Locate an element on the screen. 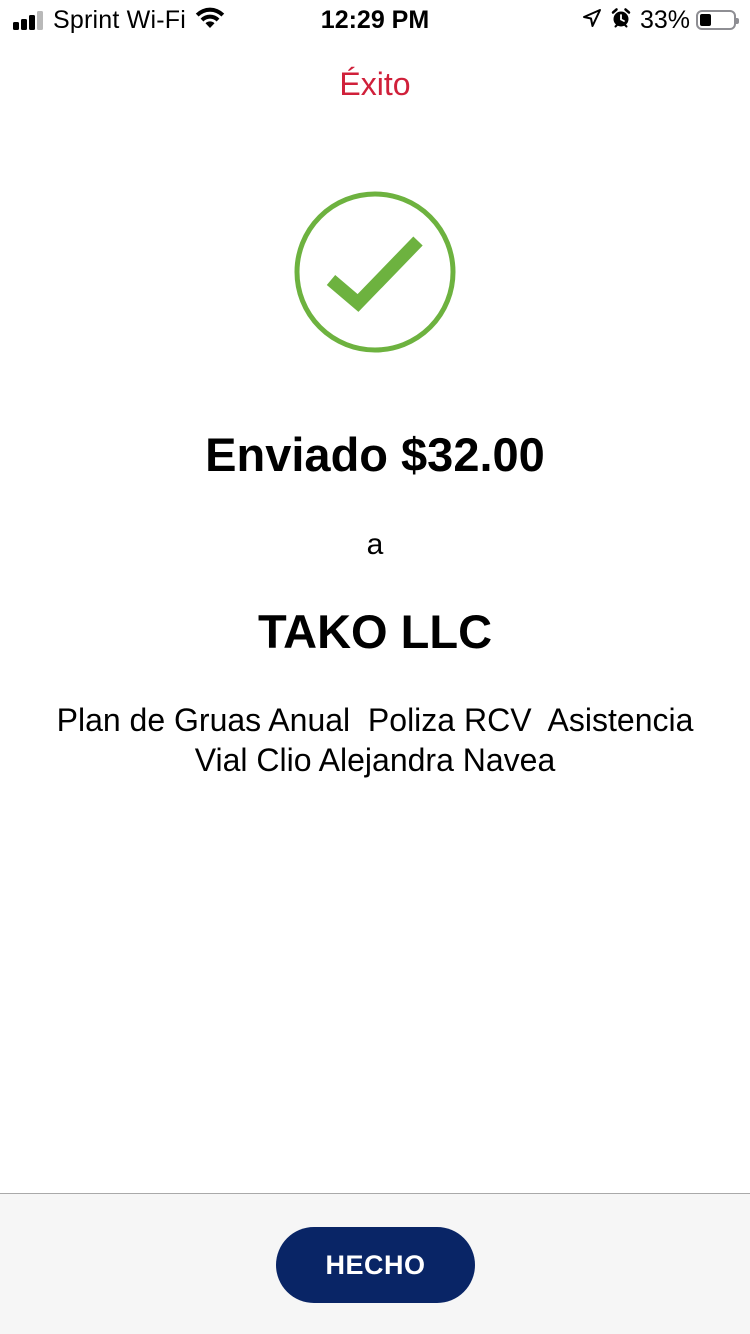 The width and height of the screenshot is (750, 1334). recipient-name: TAKO LLC is located at coordinates (375, 631).